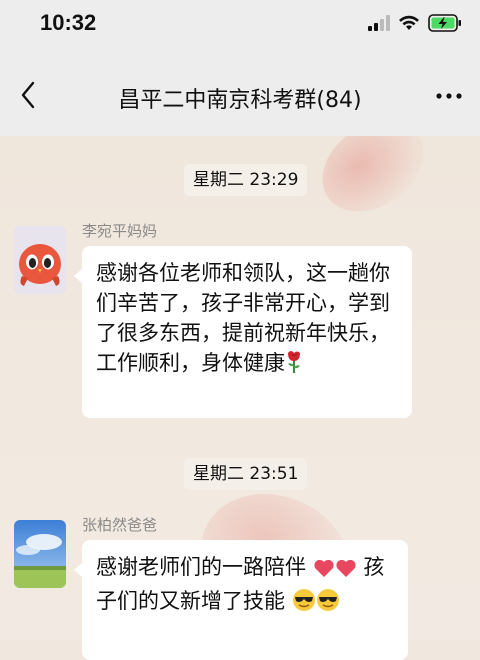 This screenshot has width=480, height=660. I want to click on more-options-icon, so click(449, 96).